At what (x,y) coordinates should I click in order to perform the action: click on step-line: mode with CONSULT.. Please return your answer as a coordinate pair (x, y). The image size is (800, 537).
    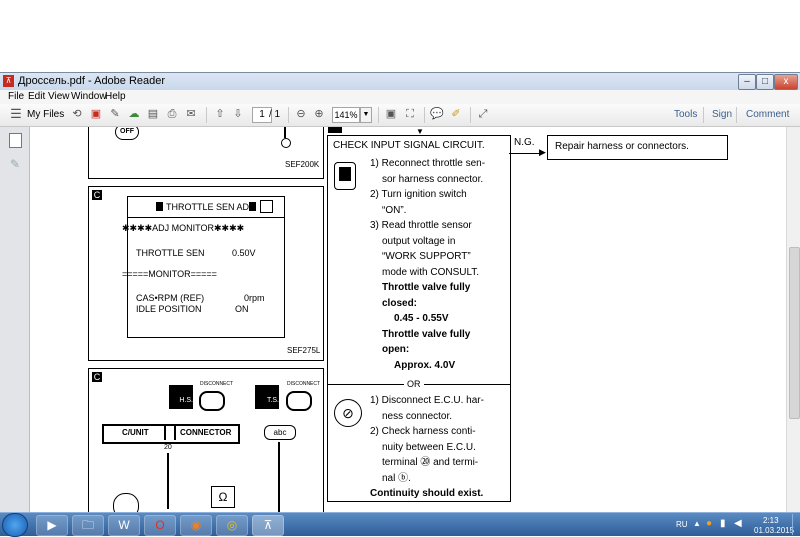
    Looking at the image, I should click on (431, 272).